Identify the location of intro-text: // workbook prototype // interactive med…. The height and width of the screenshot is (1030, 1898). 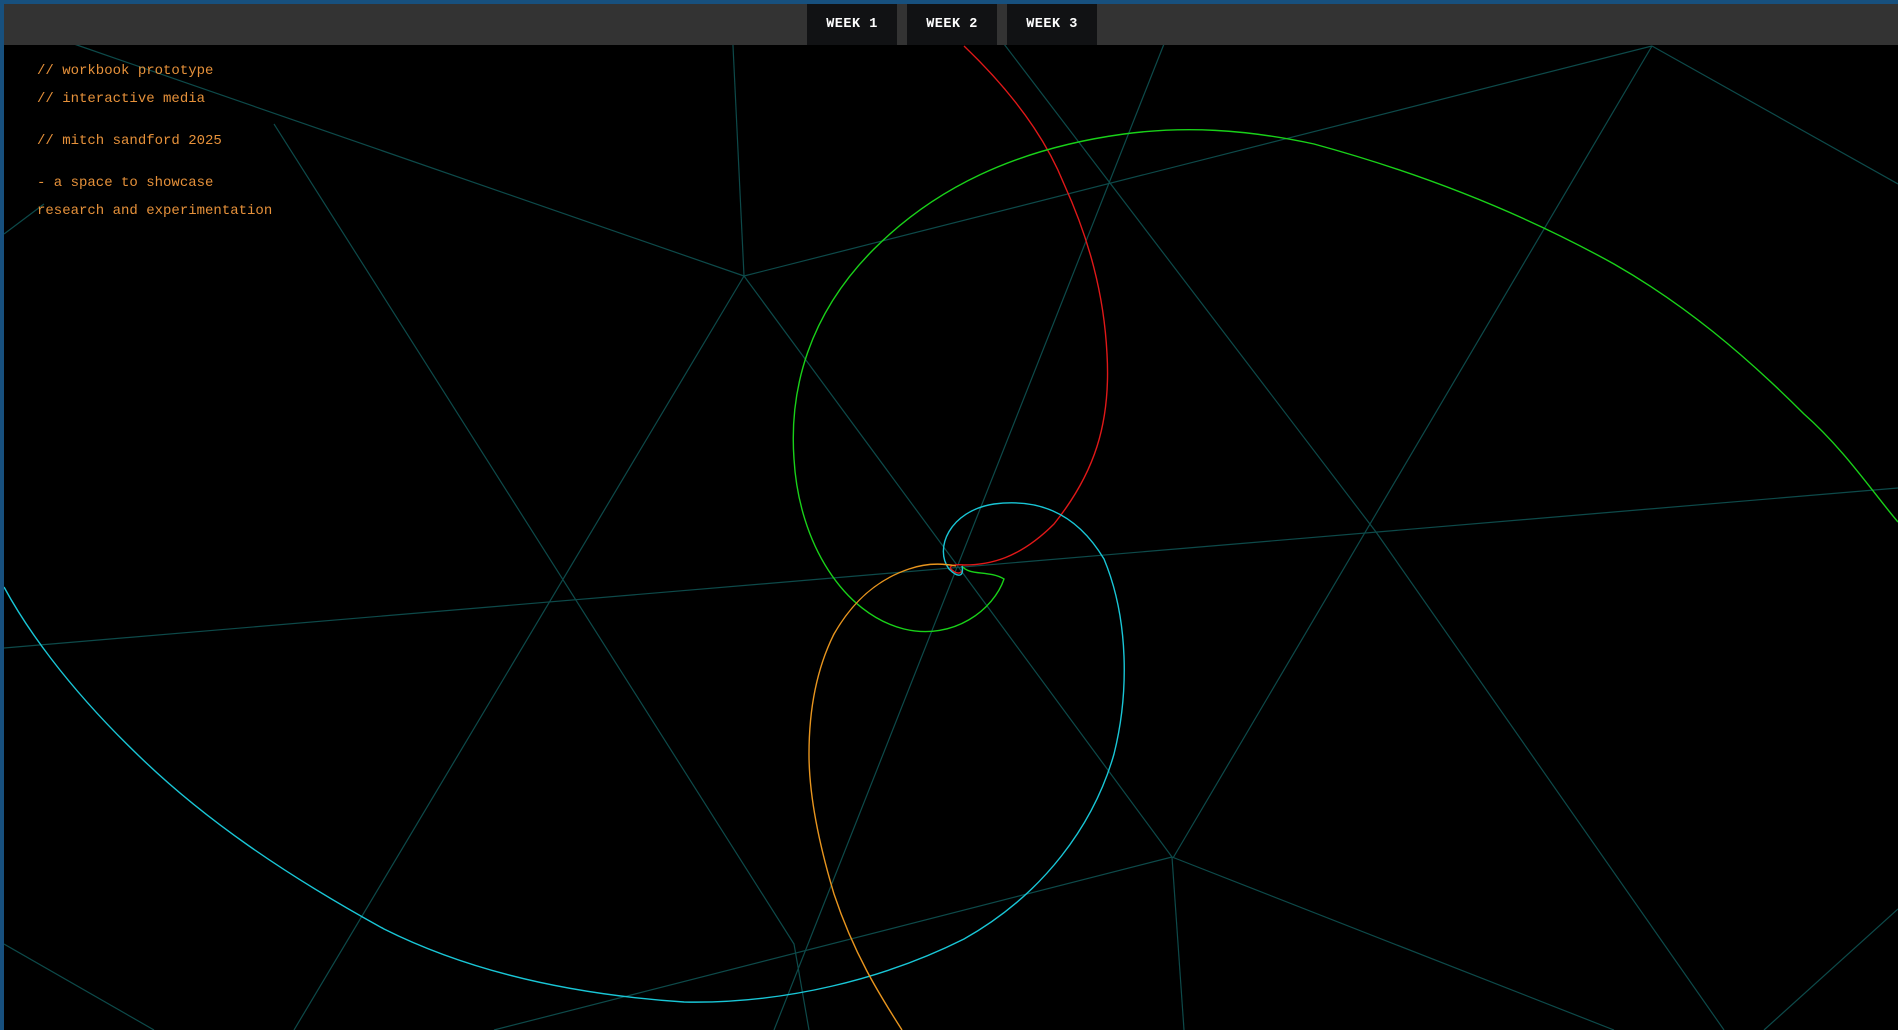
(154, 141).